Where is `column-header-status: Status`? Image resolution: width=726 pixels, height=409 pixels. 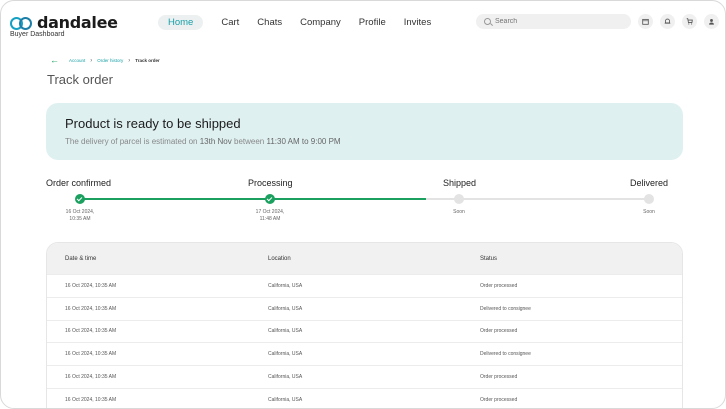 column-header-status: Status is located at coordinates (489, 258).